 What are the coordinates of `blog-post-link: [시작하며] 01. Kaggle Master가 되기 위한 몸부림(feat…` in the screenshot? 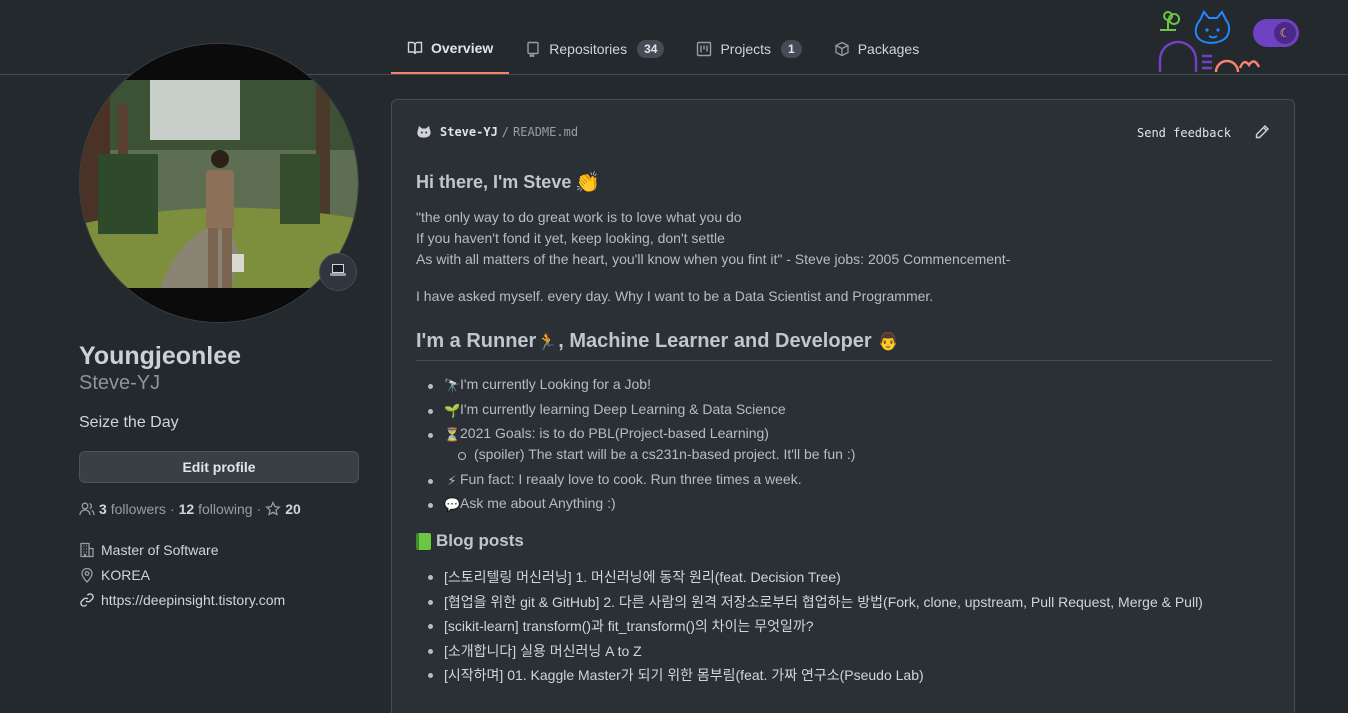 It's located at (844, 677).